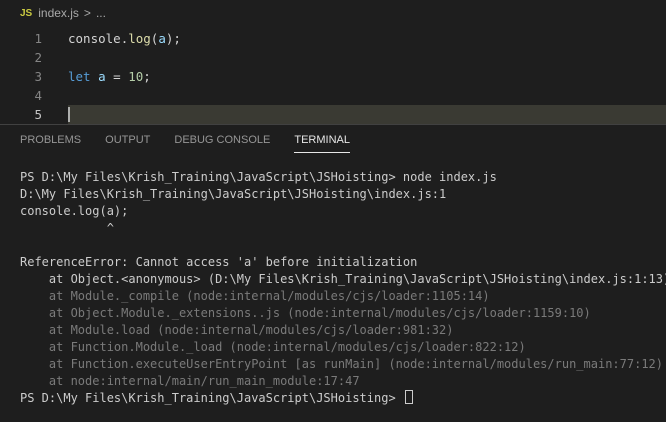  I want to click on breadcrumb-file: index.js, so click(58, 13).